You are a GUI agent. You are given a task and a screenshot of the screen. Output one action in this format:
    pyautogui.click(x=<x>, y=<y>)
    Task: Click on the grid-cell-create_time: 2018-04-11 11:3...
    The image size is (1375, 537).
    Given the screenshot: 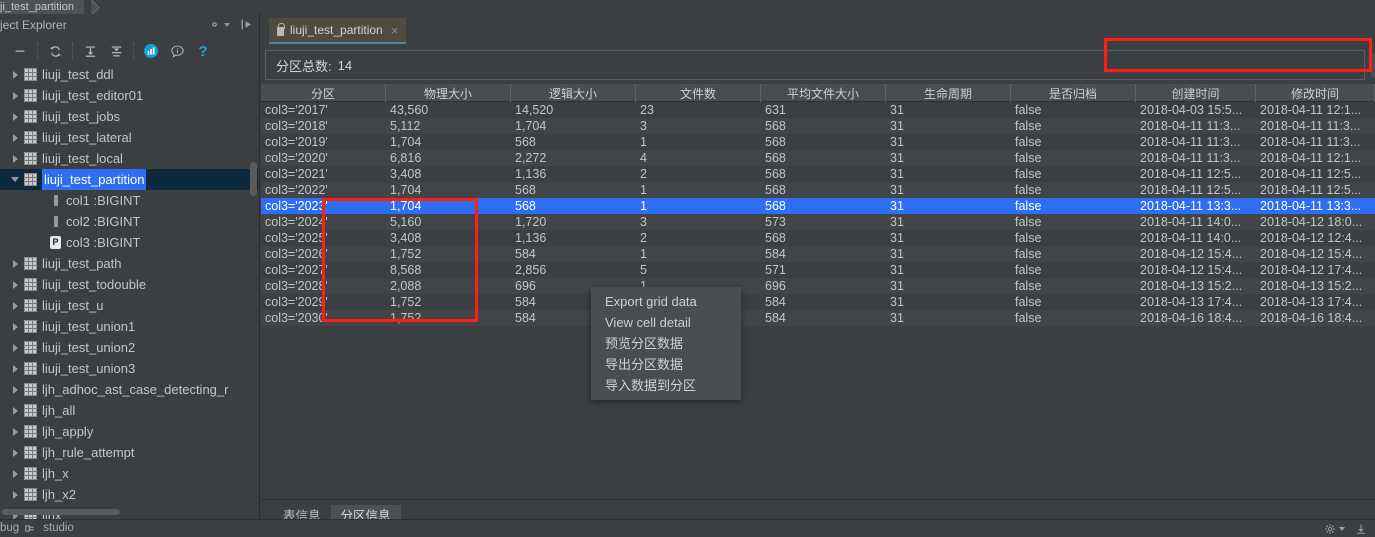 What is the action you would take?
    pyautogui.click(x=1196, y=126)
    